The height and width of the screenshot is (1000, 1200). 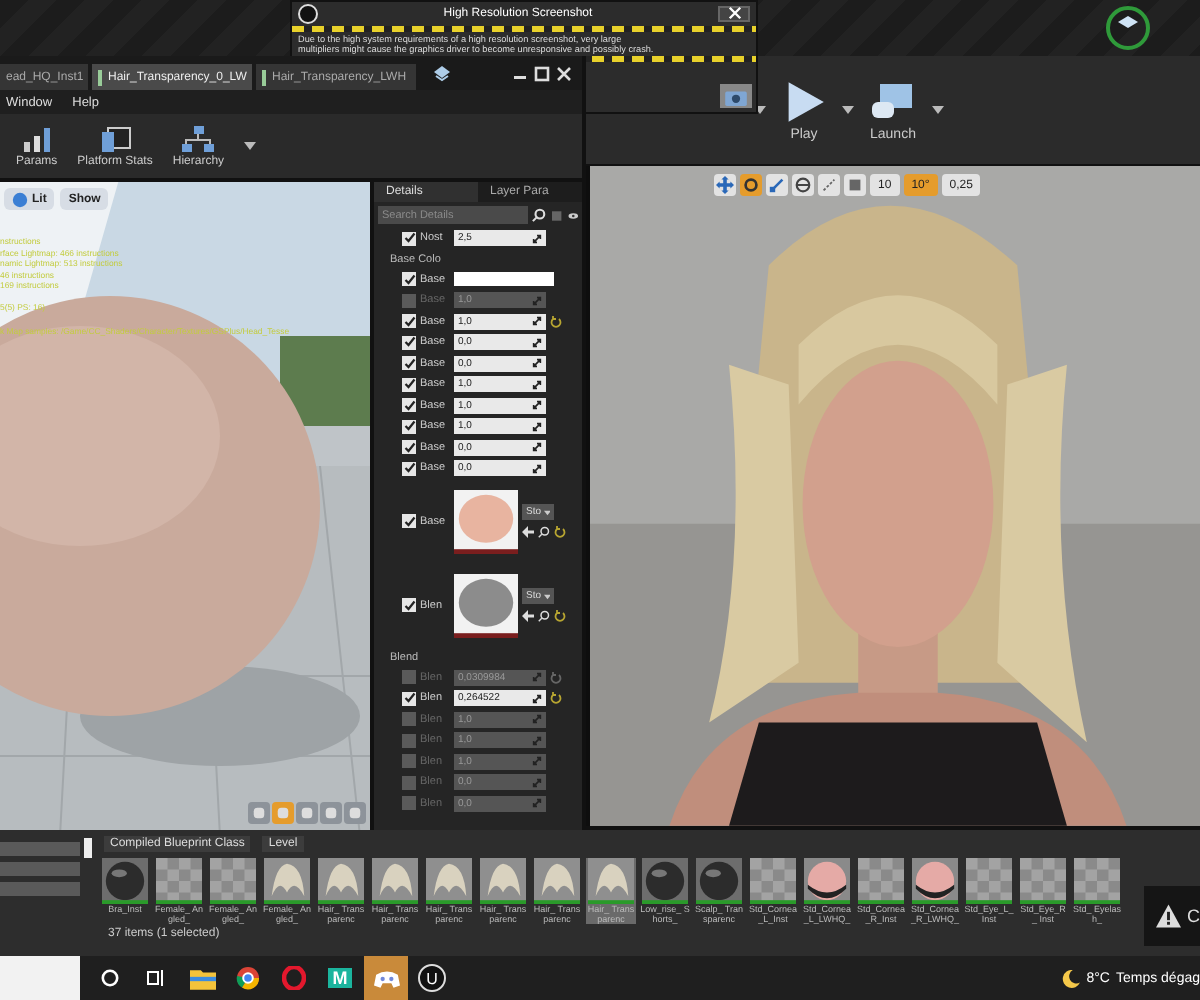 I want to click on color-swatch, so click(x=504, y=279).